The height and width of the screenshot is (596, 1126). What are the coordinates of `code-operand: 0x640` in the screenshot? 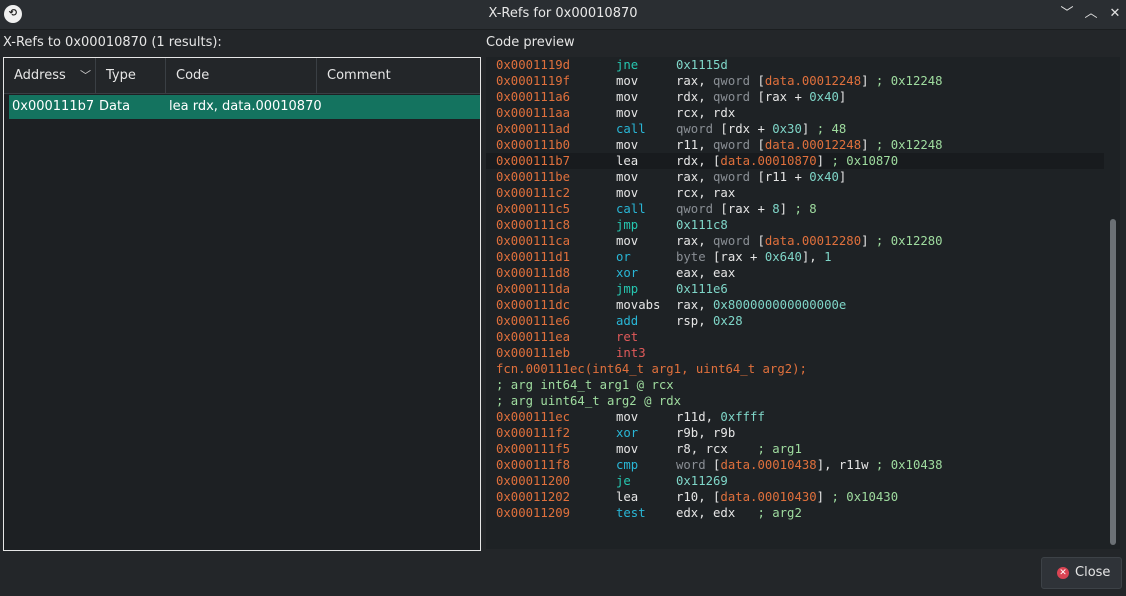 It's located at (783, 257).